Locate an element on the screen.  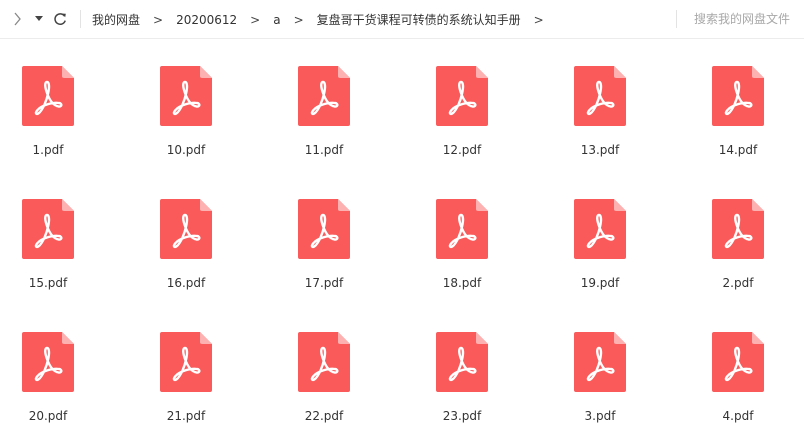
file-item: 2.pdf is located at coordinates (738, 237).